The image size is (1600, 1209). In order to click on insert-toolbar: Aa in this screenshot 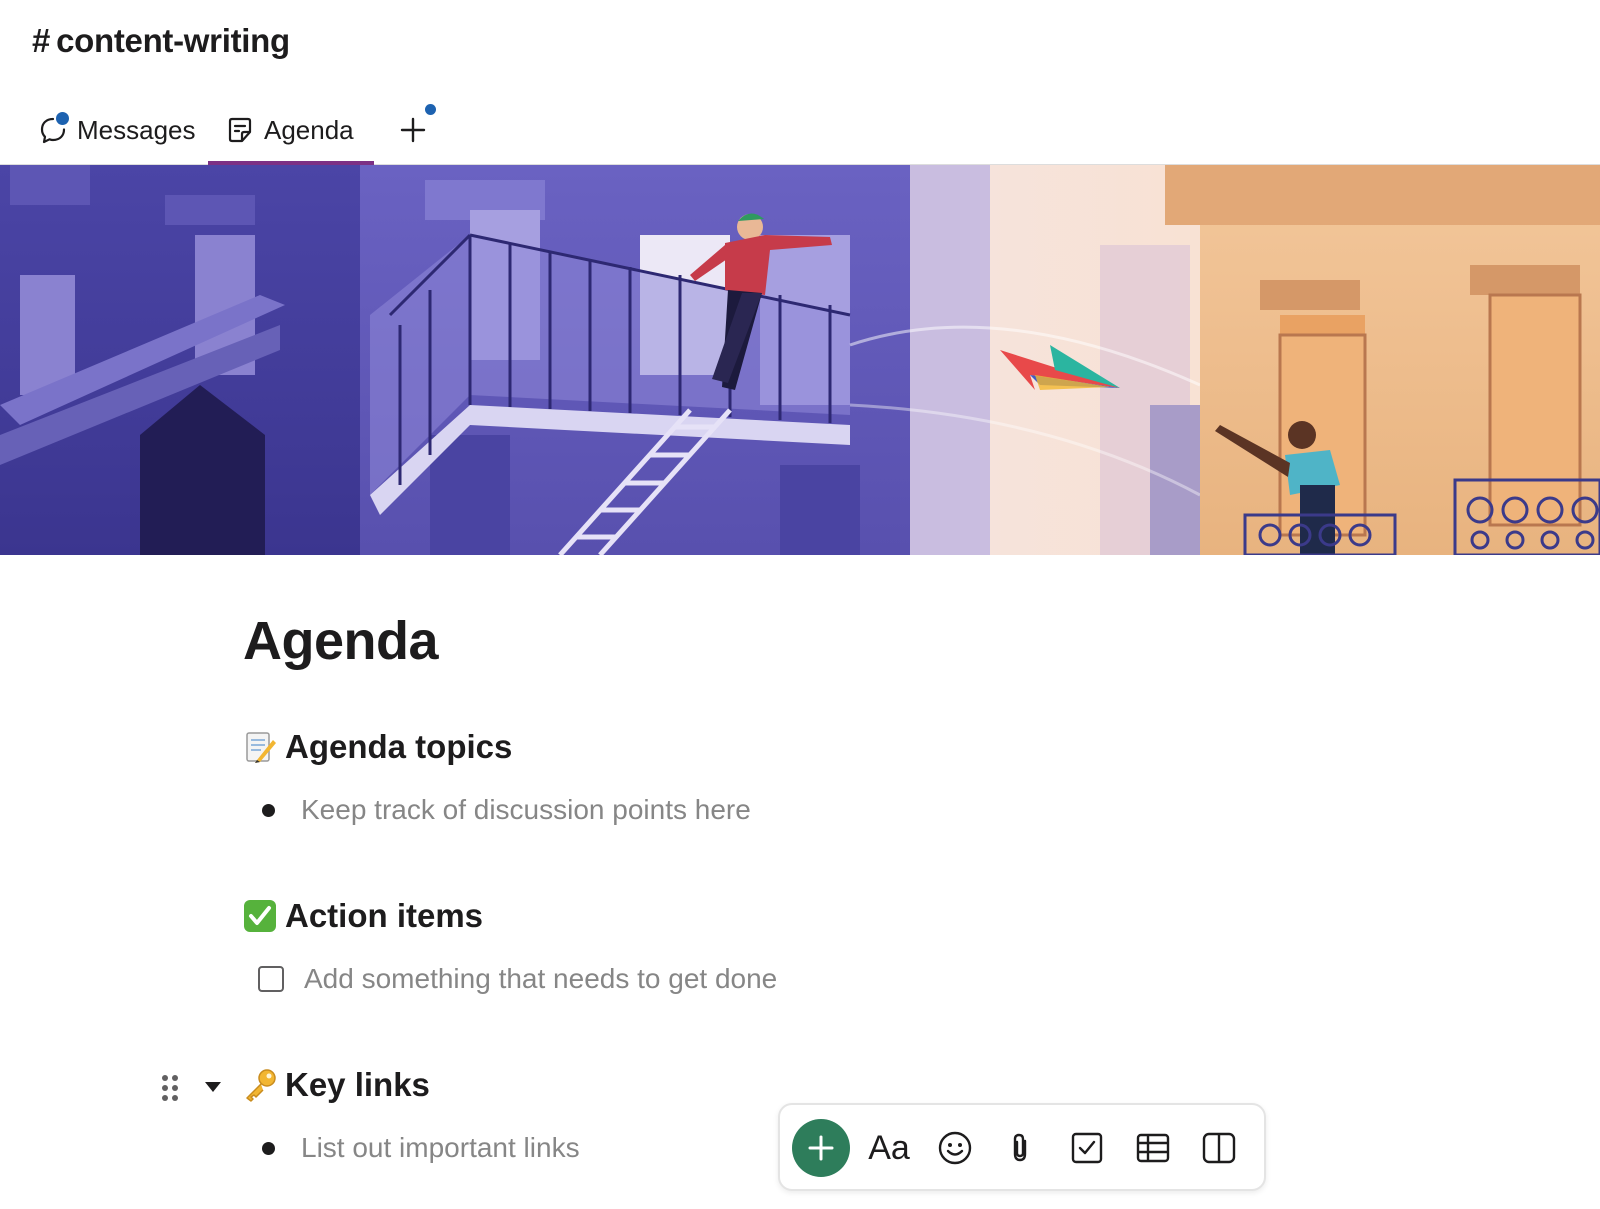, I will do `click(1022, 1147)`.